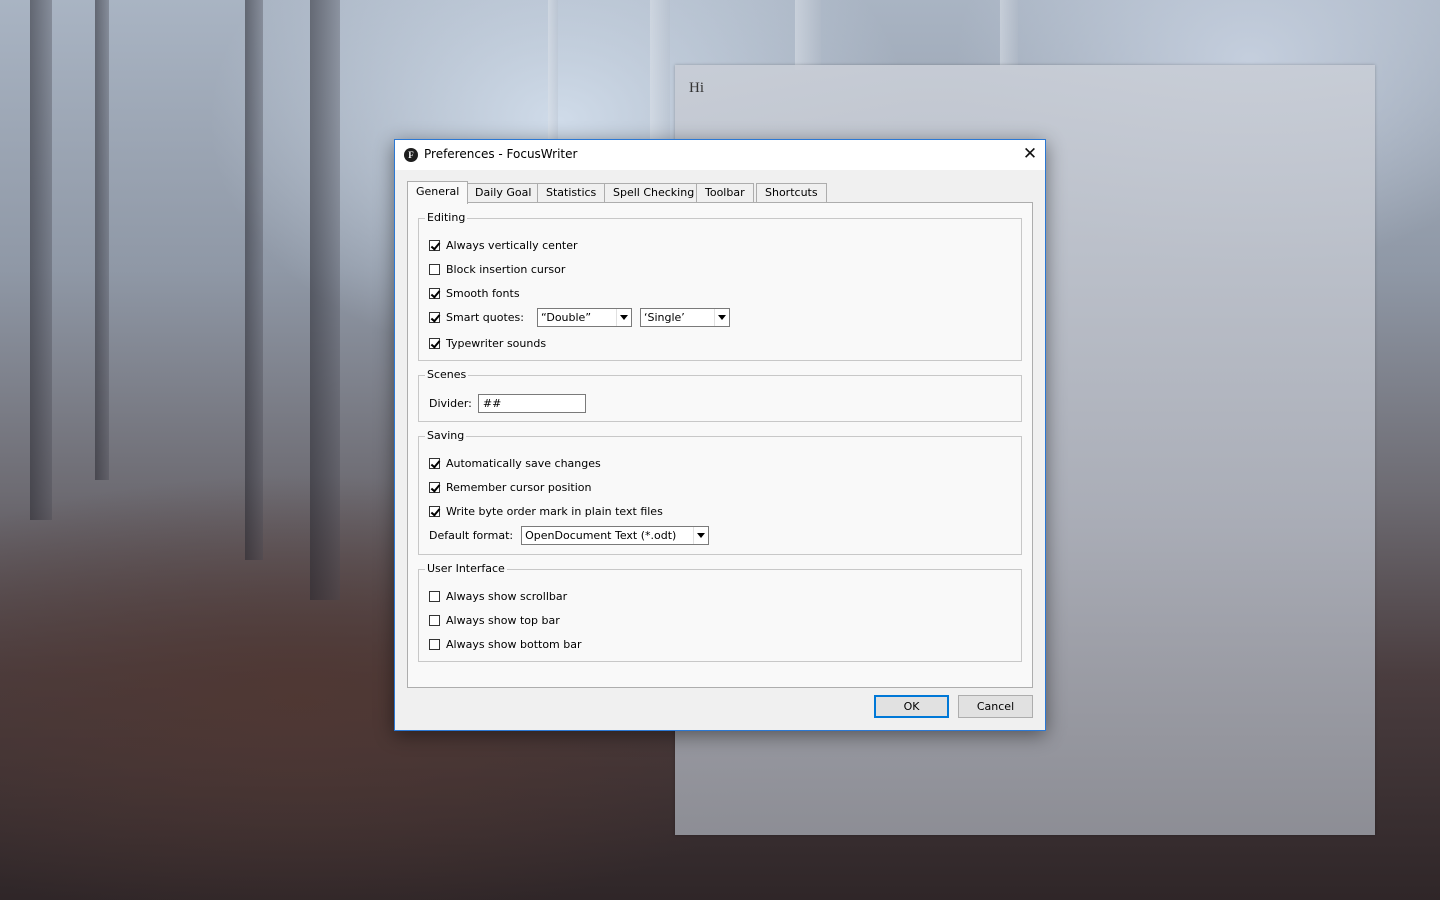  What do you see at coordinates (791, 193) in the screenshot?
I see `tab-shortcuts: Shortcuts` at bounding box center [791, 193].